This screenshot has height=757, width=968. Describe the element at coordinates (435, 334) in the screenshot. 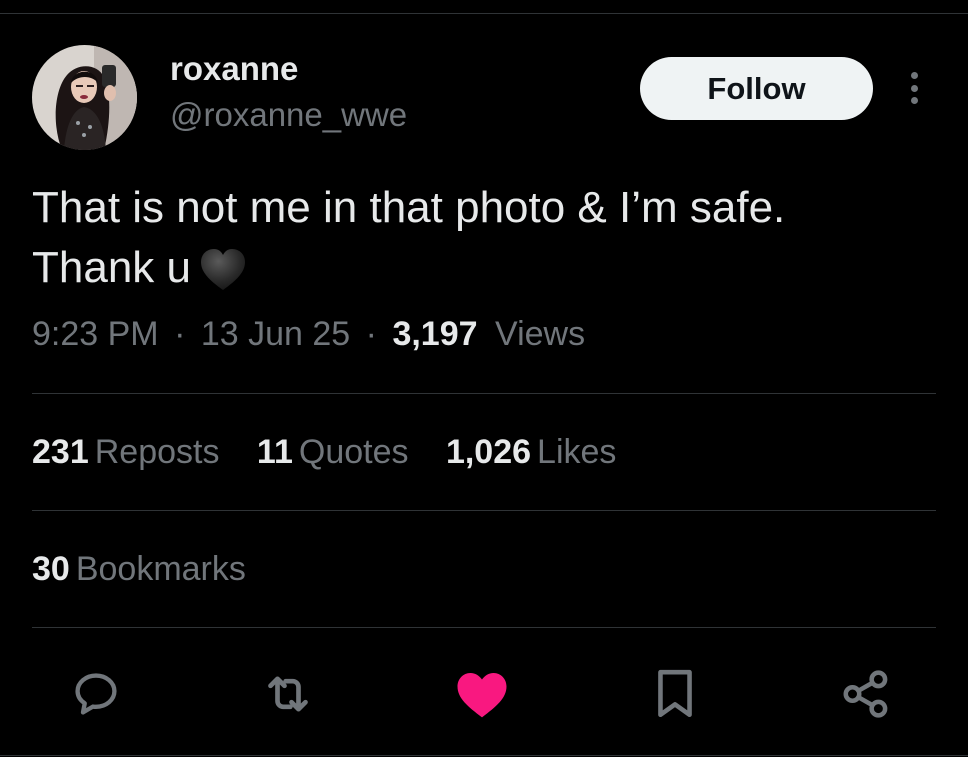

I see `views-count: 3,197` at that location.